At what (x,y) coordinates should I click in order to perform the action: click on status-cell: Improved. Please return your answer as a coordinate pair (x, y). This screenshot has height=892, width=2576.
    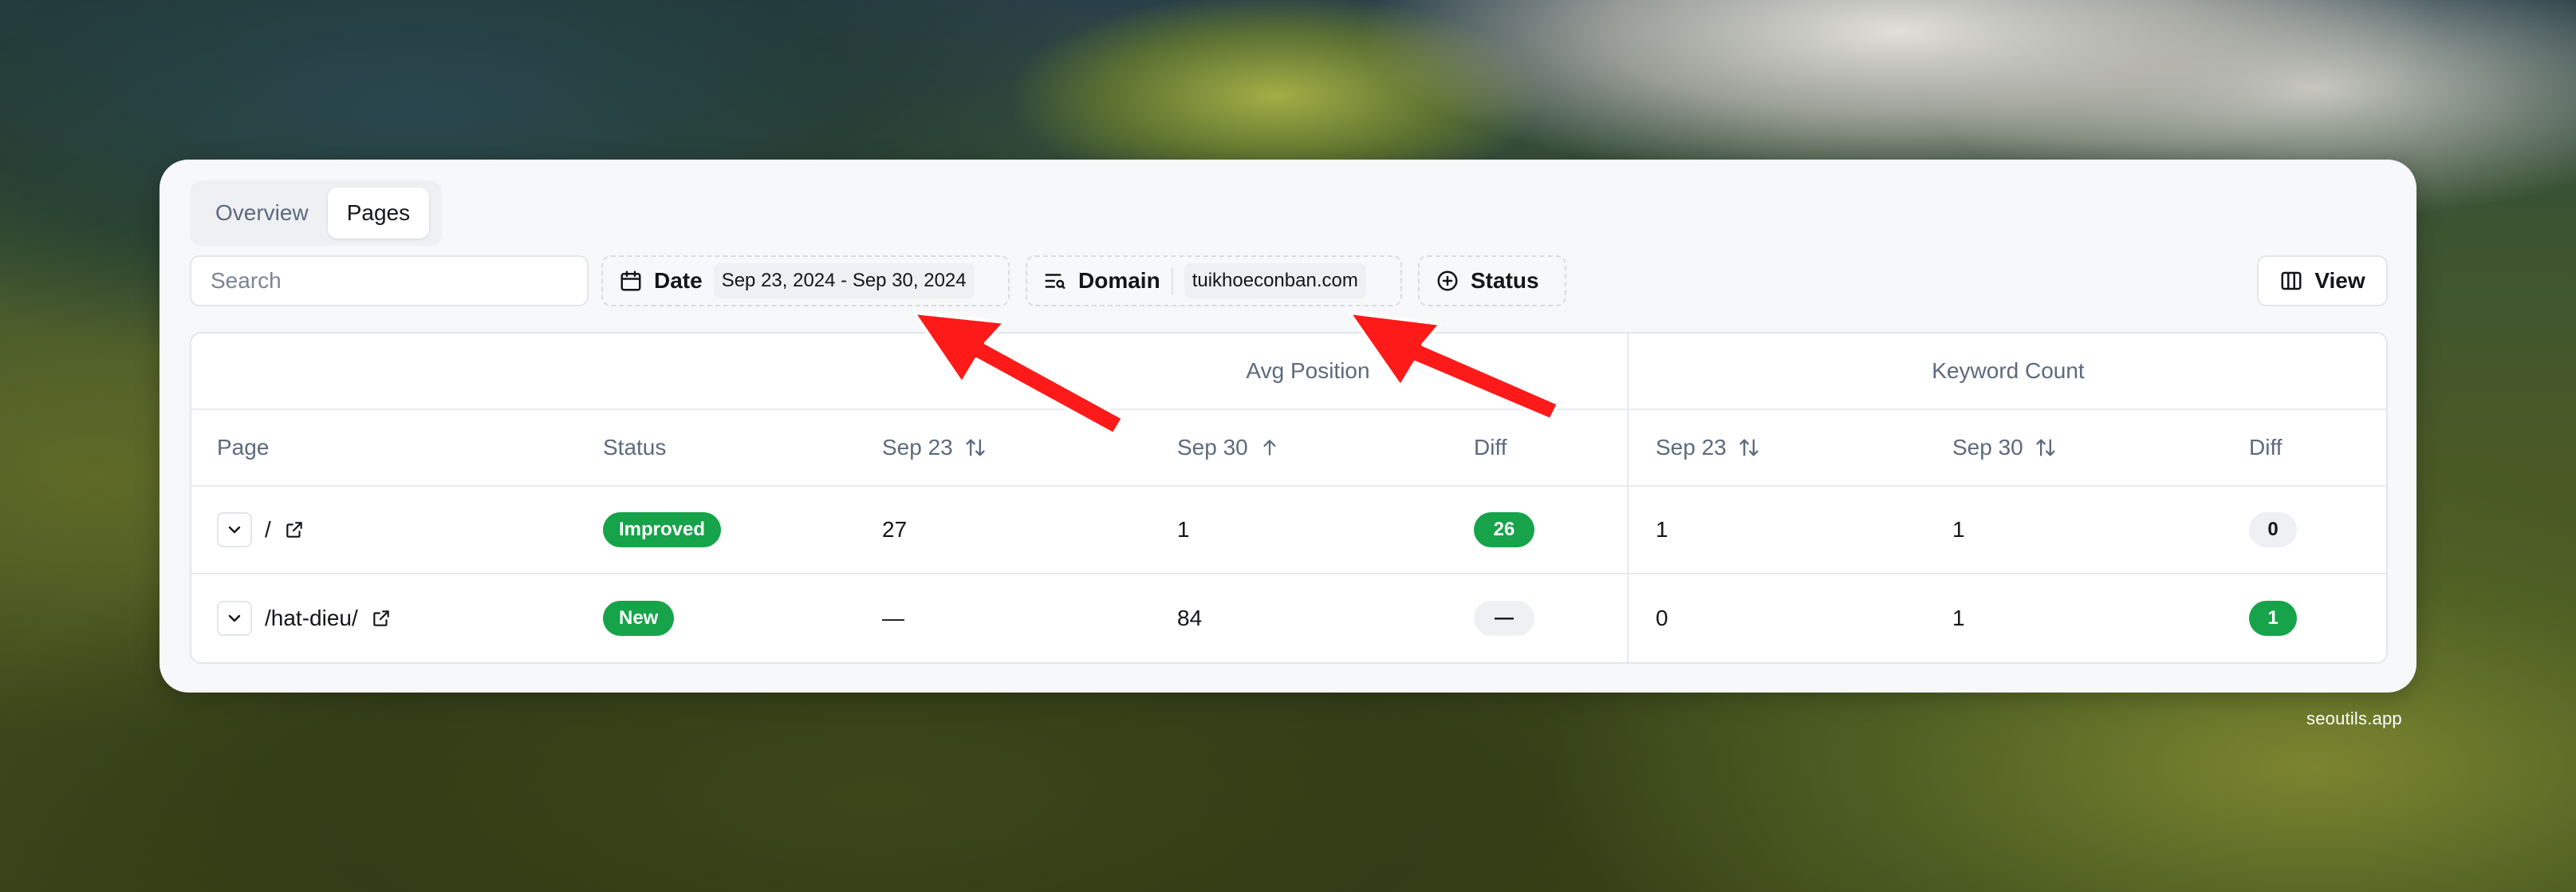
    Looking at the image, I should click on (662, 530).